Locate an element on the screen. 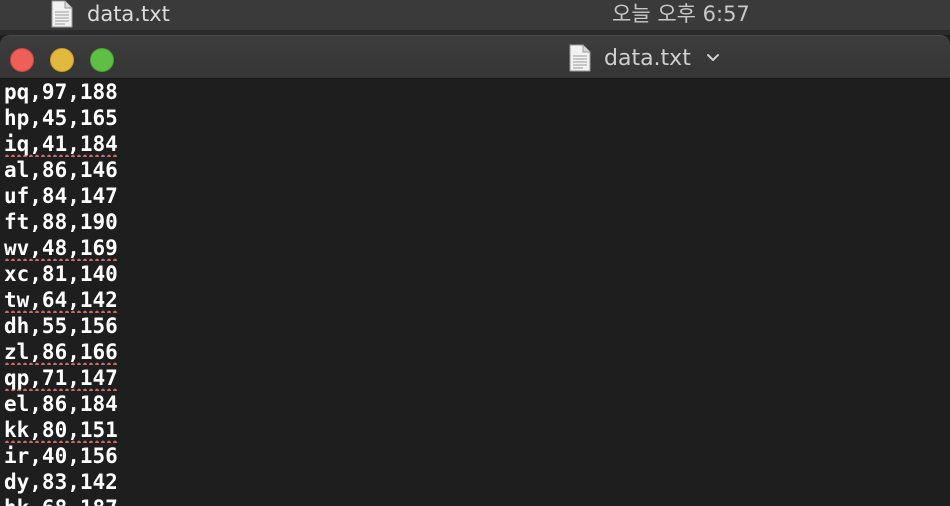 The image size is (950, 506). text-line: tw,64,142 is located at coordinates (61, 300).